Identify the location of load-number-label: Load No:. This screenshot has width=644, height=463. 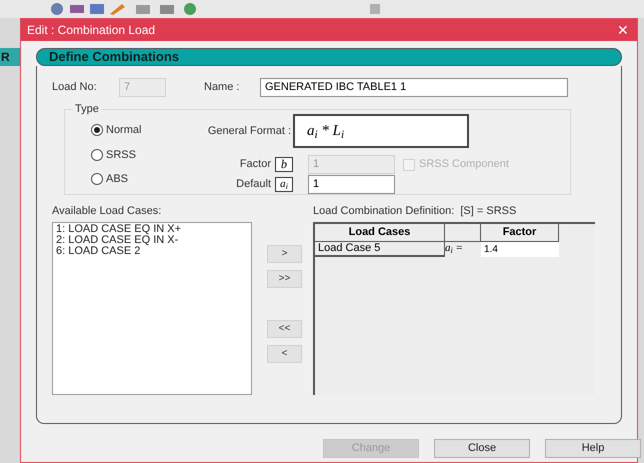
(75, 88).